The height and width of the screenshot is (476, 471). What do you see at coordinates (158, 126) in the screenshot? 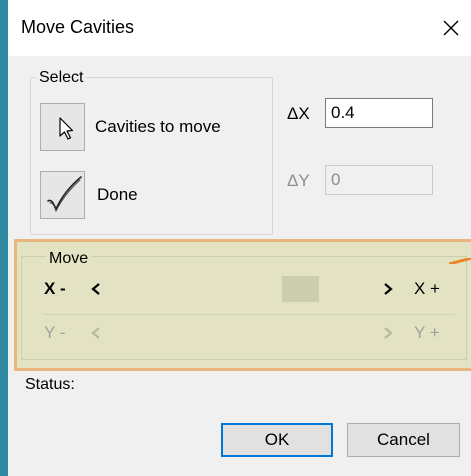
I see `cavities-to-move-label: Cavities to move` at bounding box center [158, 126].